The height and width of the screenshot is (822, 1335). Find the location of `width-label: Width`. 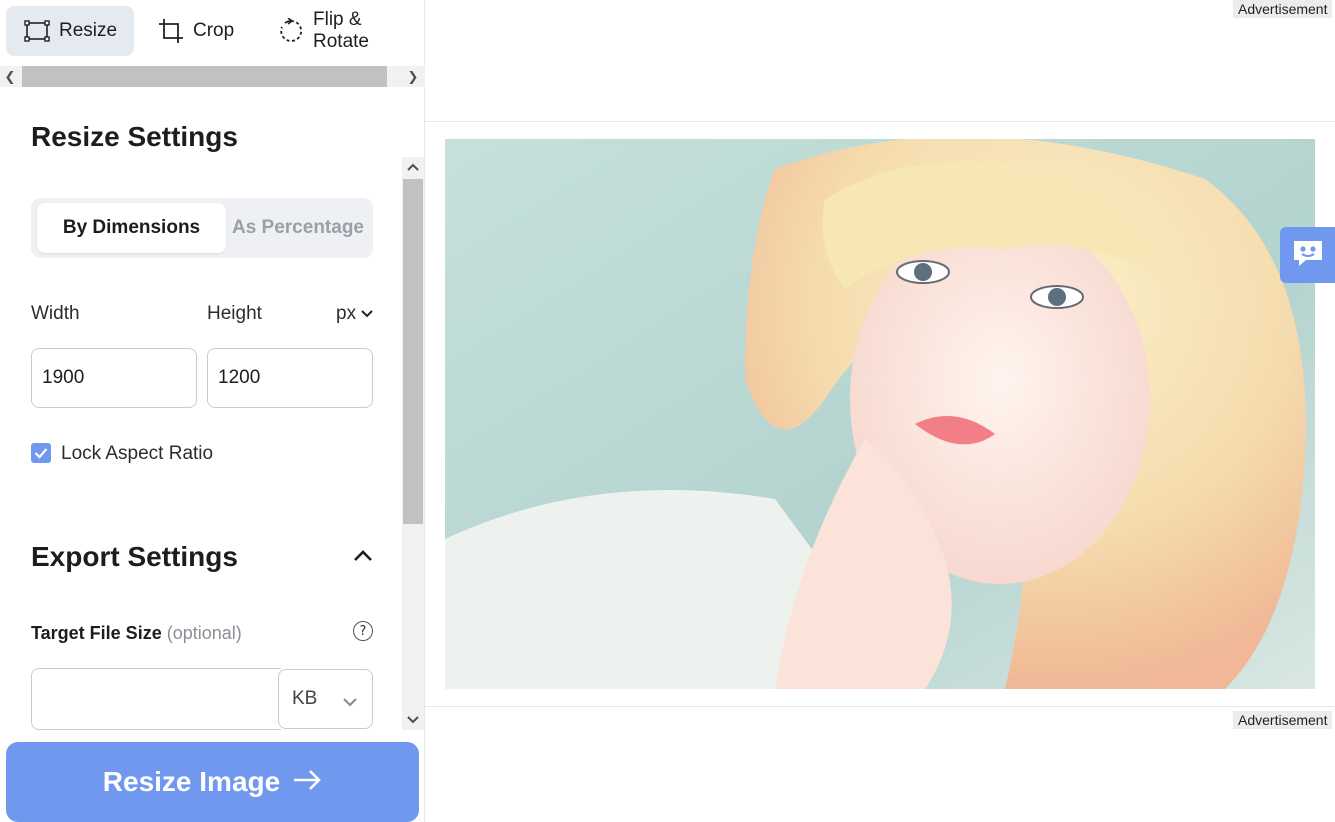

width-label: Width is located at coordinates (55, 313).